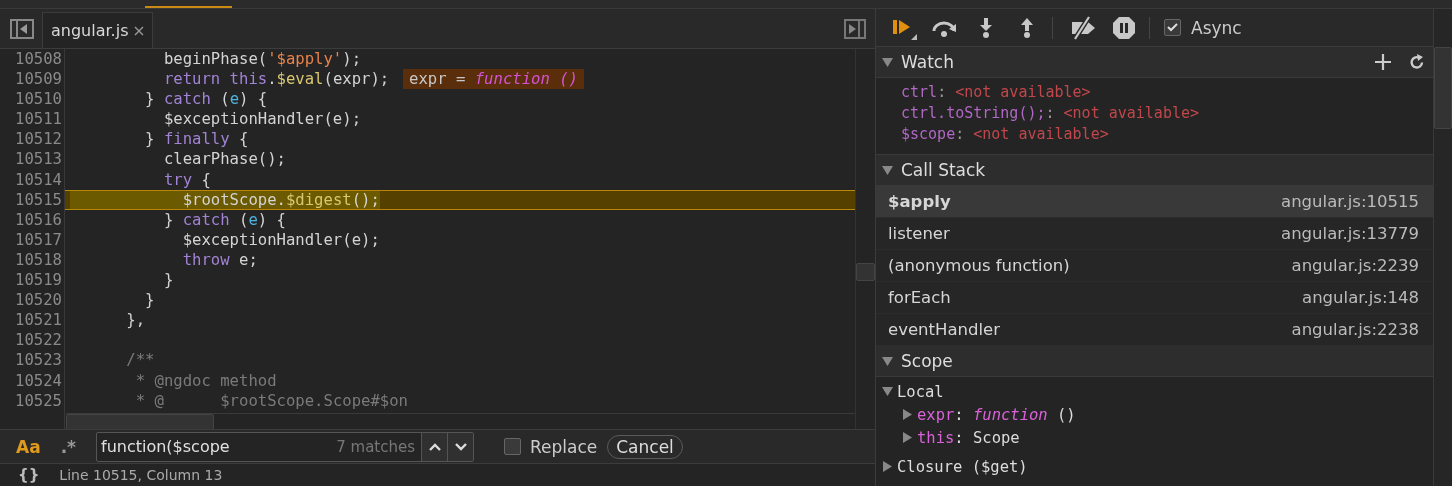  What do you see at coordinates (1124, 27) in the screenshot?
I see `pause-octagon-icon` at bounding box center [1124, 27].